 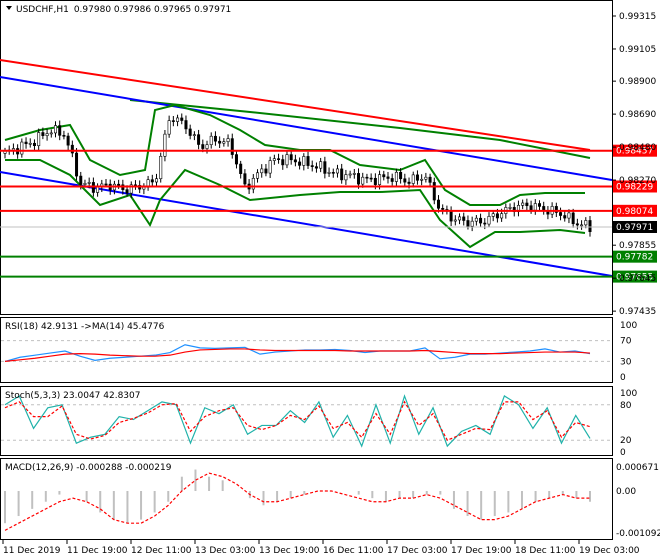 I want to click on indicator-tick-label: 20, so click(x=626, y=441).